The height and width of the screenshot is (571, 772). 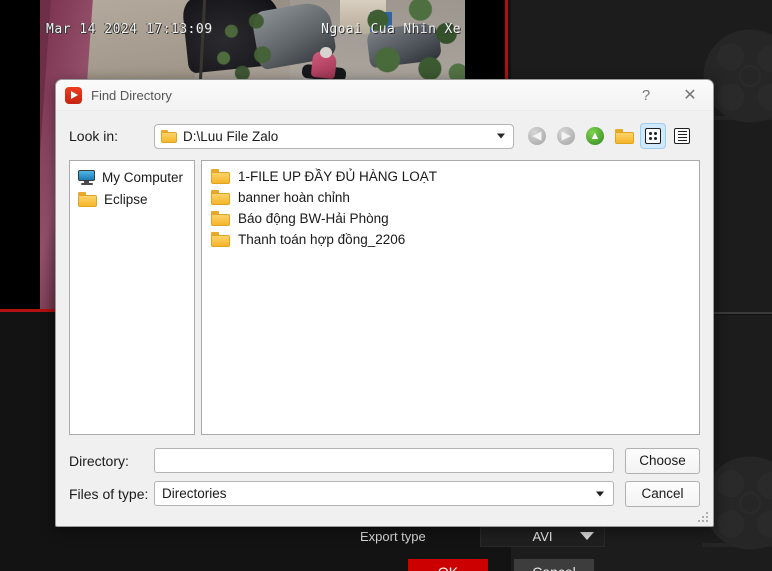 What do you see at coordinates (313, 218) in the screenshot?
I see `list-item-label: Báo động BW-Hải Phòng` at bounding box center [313, 218].